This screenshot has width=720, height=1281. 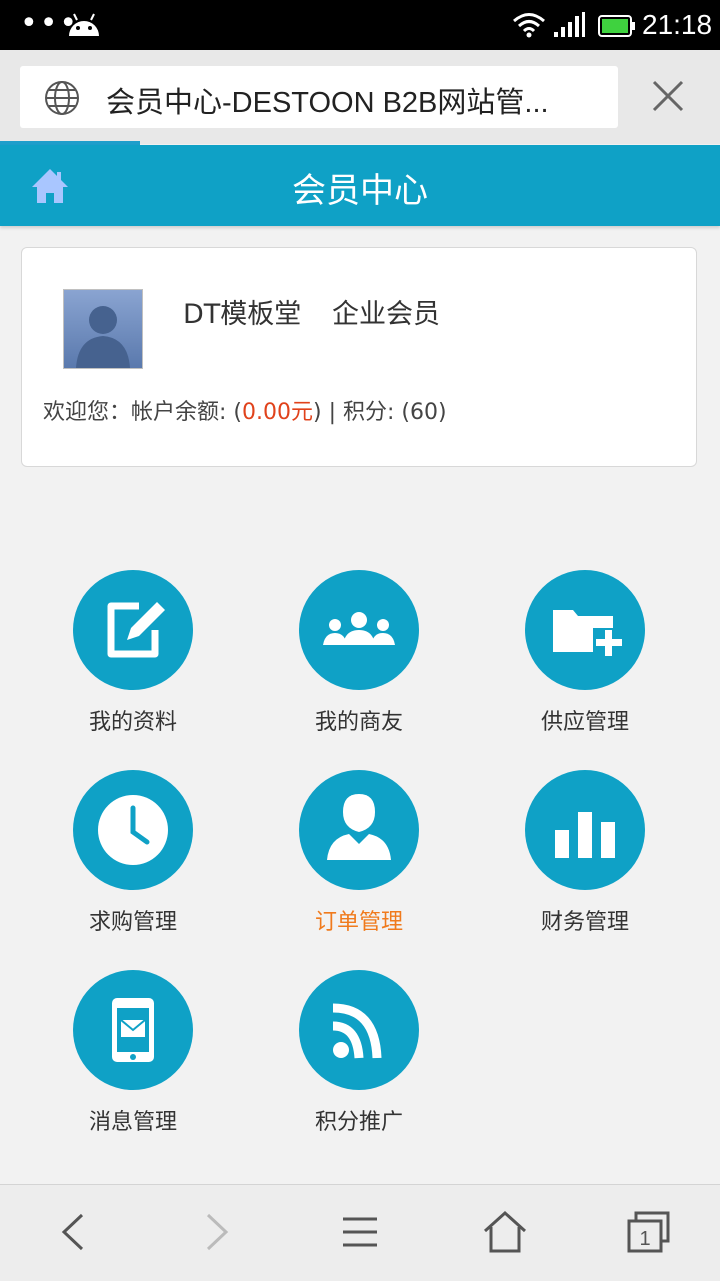 I want to click on rss-icon, so click(x=357, y=1031).